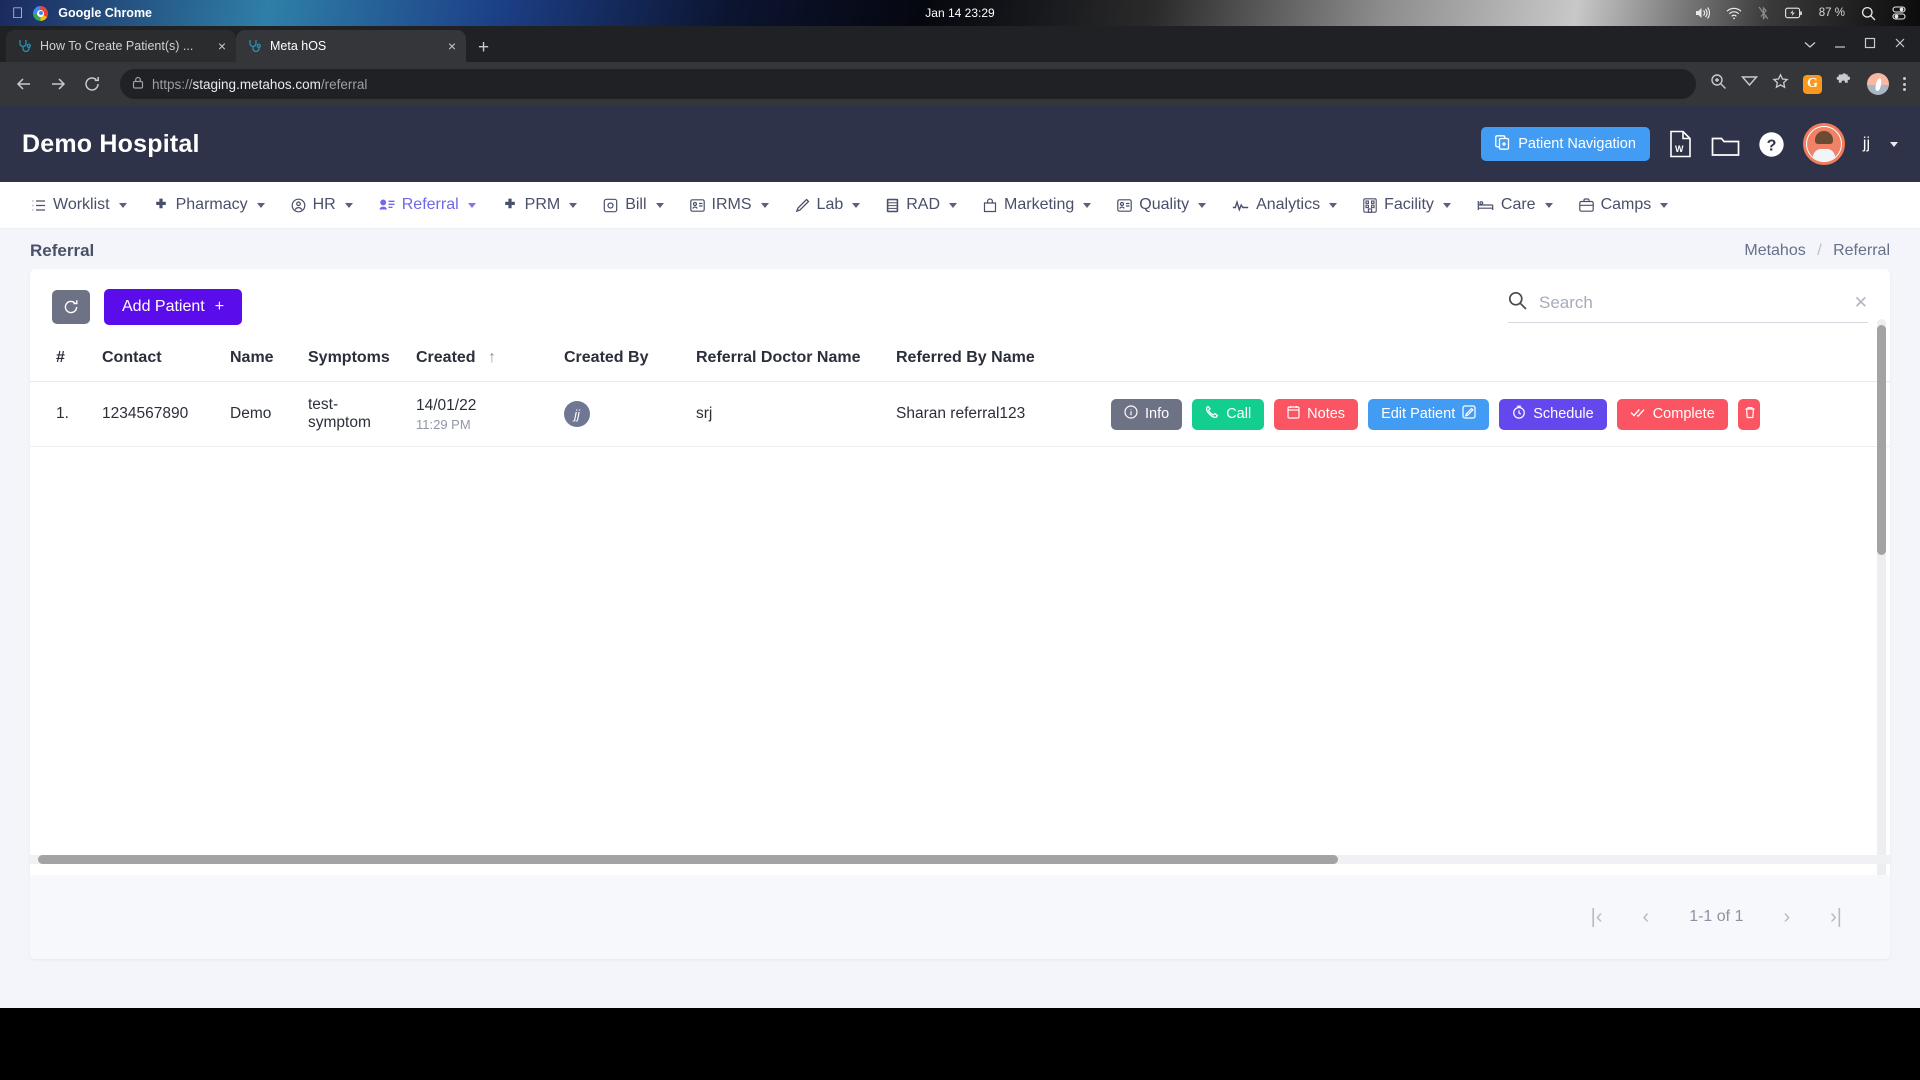 This screenshot has height=1080, width=1920. I want to click on nav-item-facility: Facility, so click(1407, 205).